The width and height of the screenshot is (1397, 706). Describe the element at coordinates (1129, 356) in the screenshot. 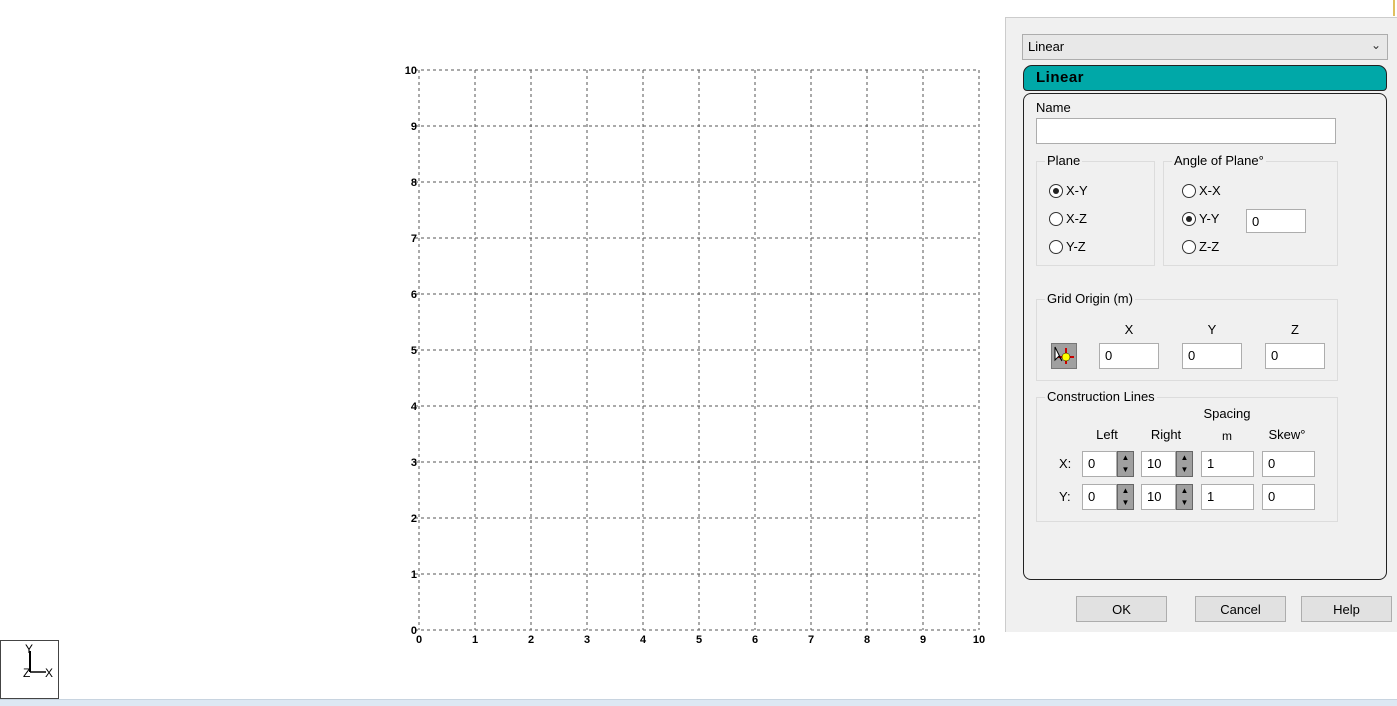

I see `origin-x-input: 0` at that location.